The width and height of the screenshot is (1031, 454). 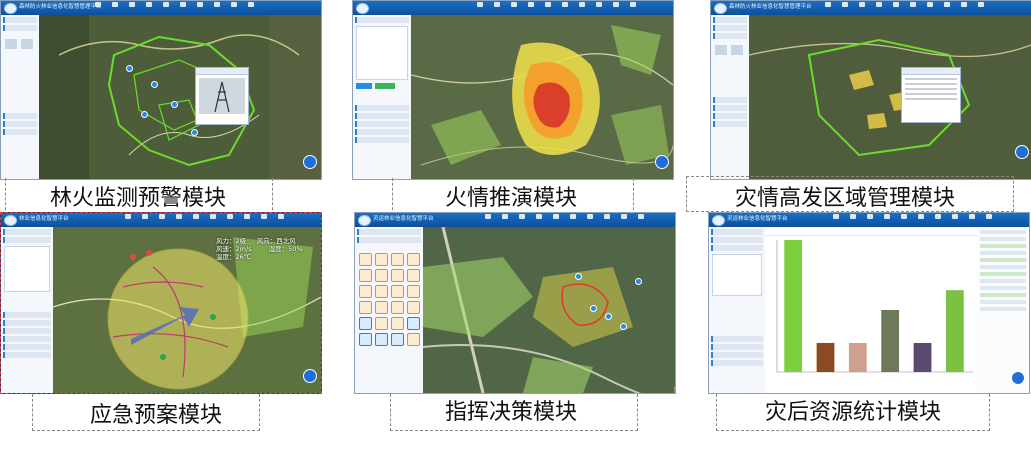 What do you see at coordinates (397, 339) in the screenshot?
I see `vehicle-icon` at bounding box center [397, 339].